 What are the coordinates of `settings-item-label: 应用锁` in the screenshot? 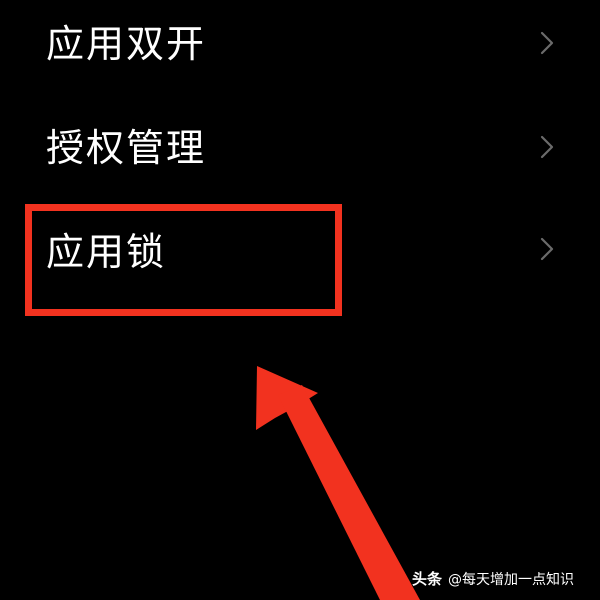 It's located at (106, 252).